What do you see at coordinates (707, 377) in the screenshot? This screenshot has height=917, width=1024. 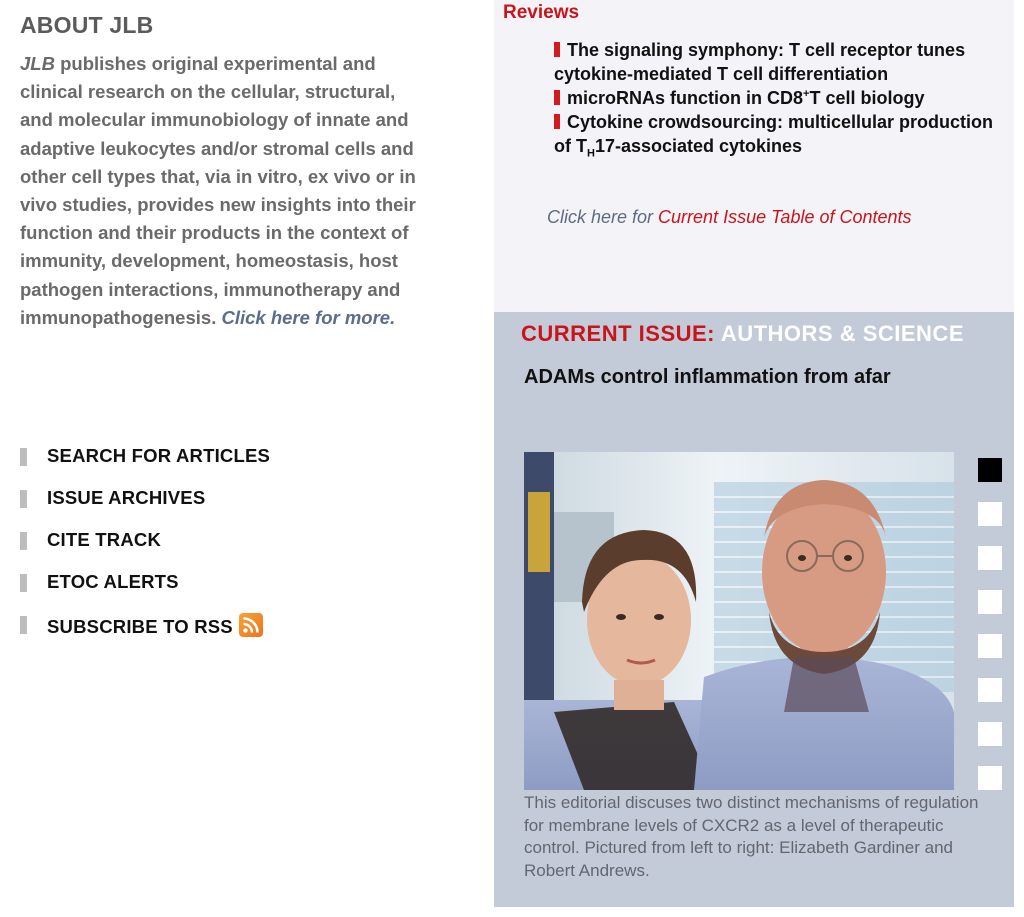 I see `issue-headline: ADAMs control inflammation from afar` at bounding box center [707, 377].